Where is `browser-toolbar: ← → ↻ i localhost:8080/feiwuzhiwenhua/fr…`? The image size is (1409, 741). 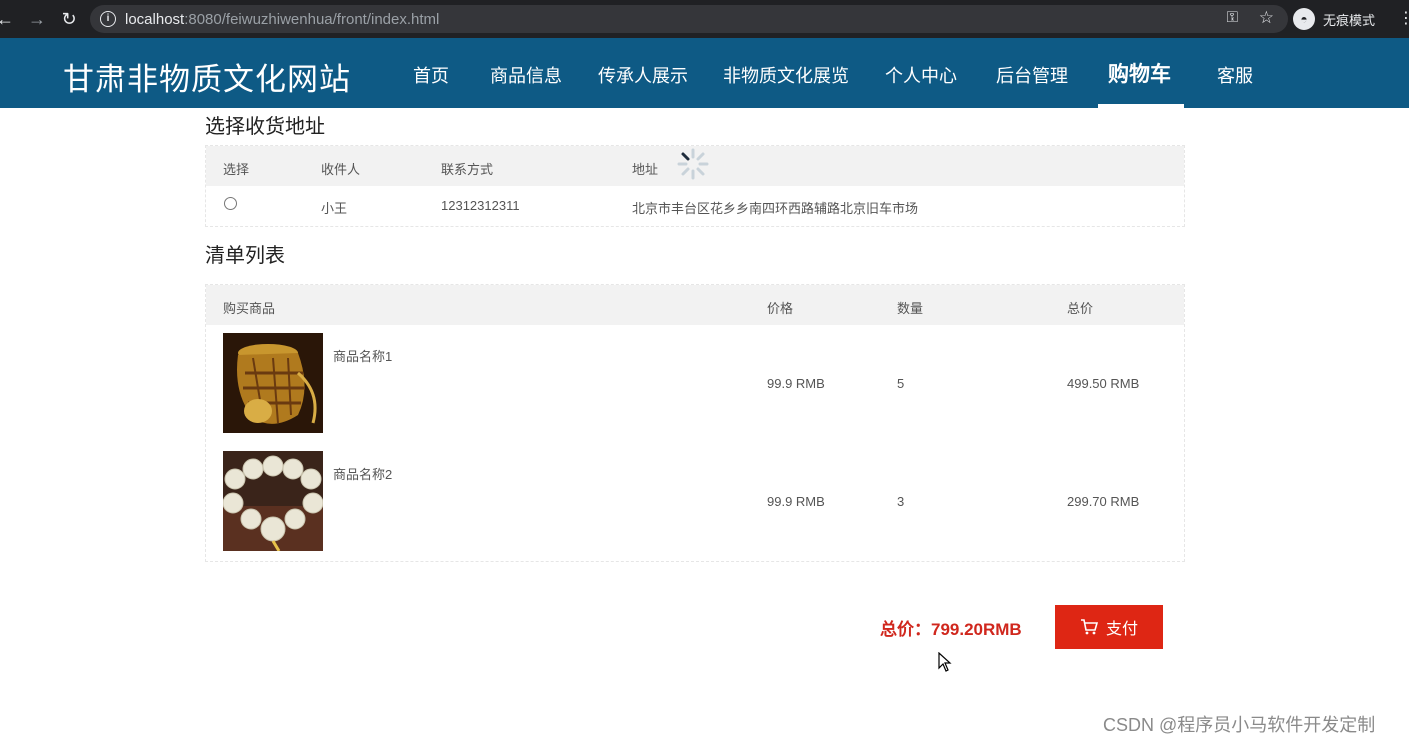 browser-toolbar: ← → ↻ i localhost:8080/feiwuzhiwenhua/fr… is located at coordinates (704, 19).